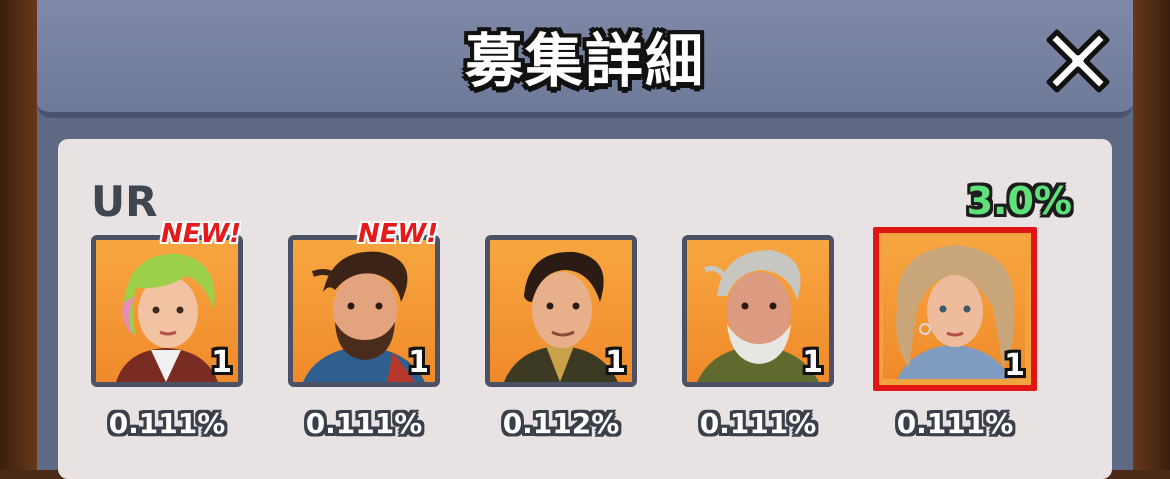 The width and height of the screenshot is (1170, 479). I want to click on background-right, so click(1150, 235).